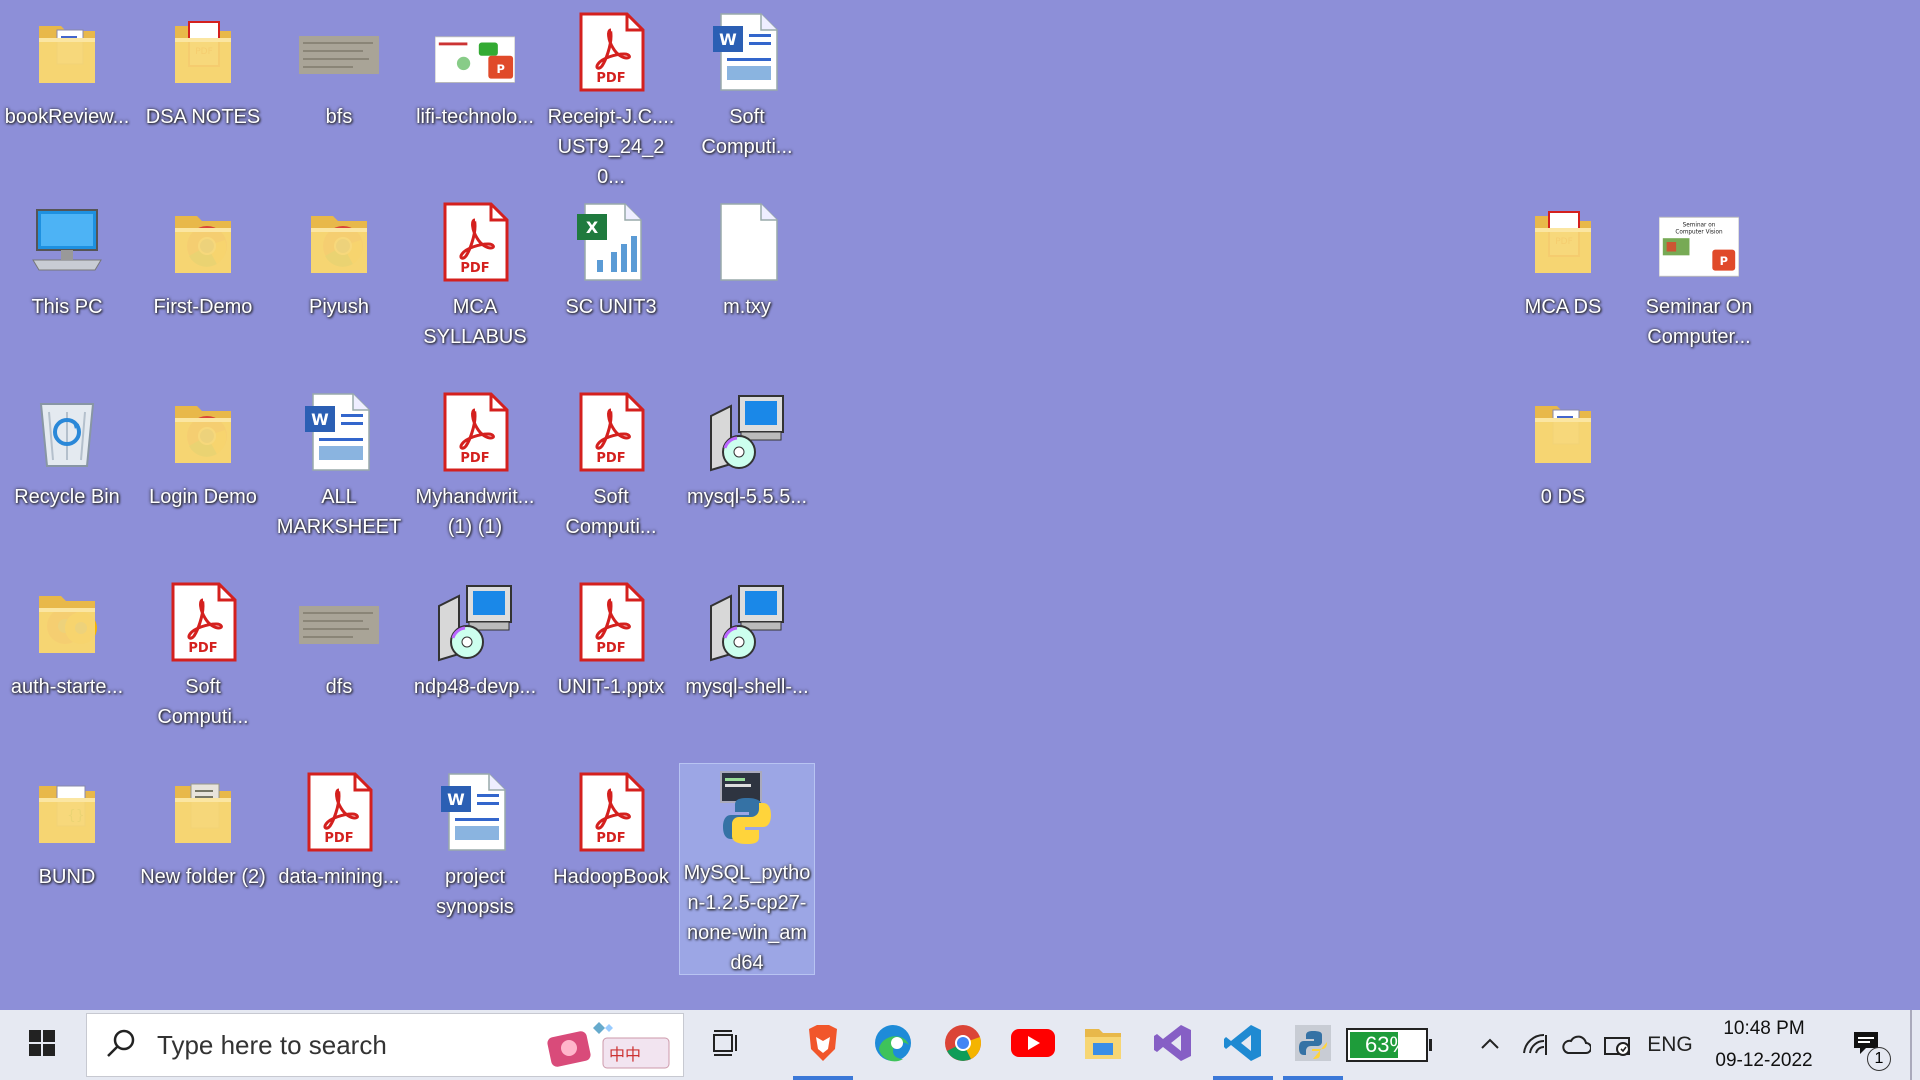 Image resolution: width=1920 pixels, height=1080 pixels. I want to click on start-button, so click(42, 1045).